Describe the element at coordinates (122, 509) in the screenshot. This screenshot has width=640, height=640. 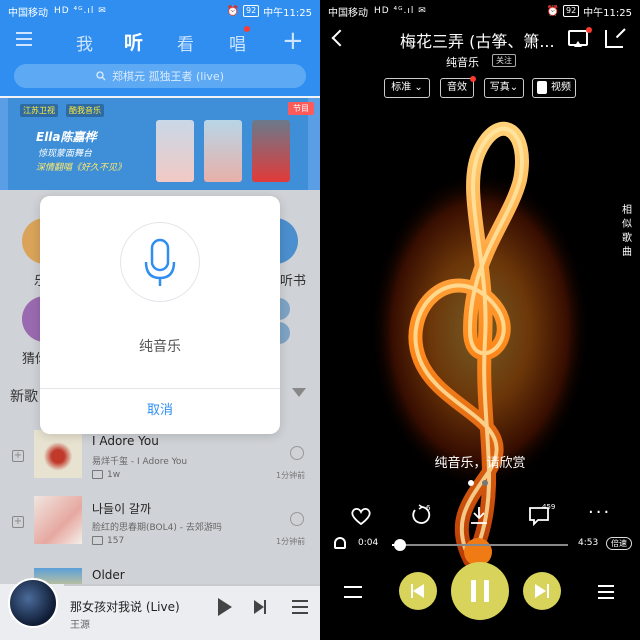
I see `song-title: 나들이 갈까` at that location.